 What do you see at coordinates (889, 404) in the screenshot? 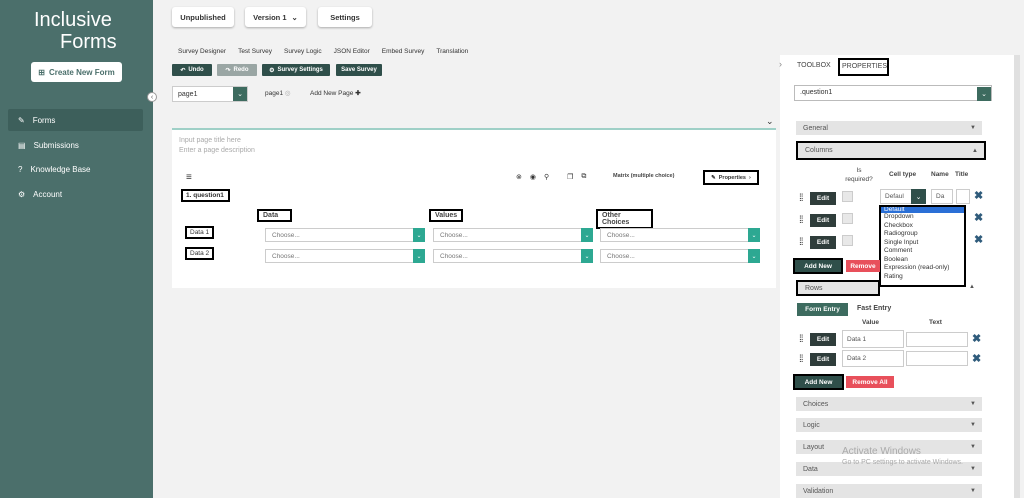
I see `section-choices: Choices ▼` at bounding box center [889, 404].